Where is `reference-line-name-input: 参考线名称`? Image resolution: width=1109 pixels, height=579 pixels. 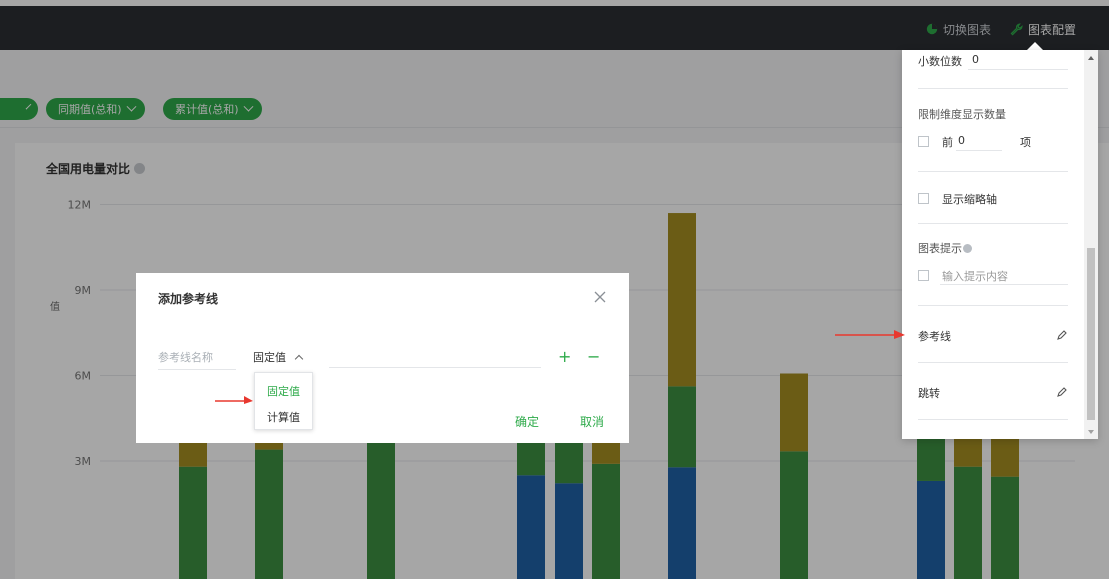
reference-line-name-input: 参考线名称 is located at coordinates (197, 359).